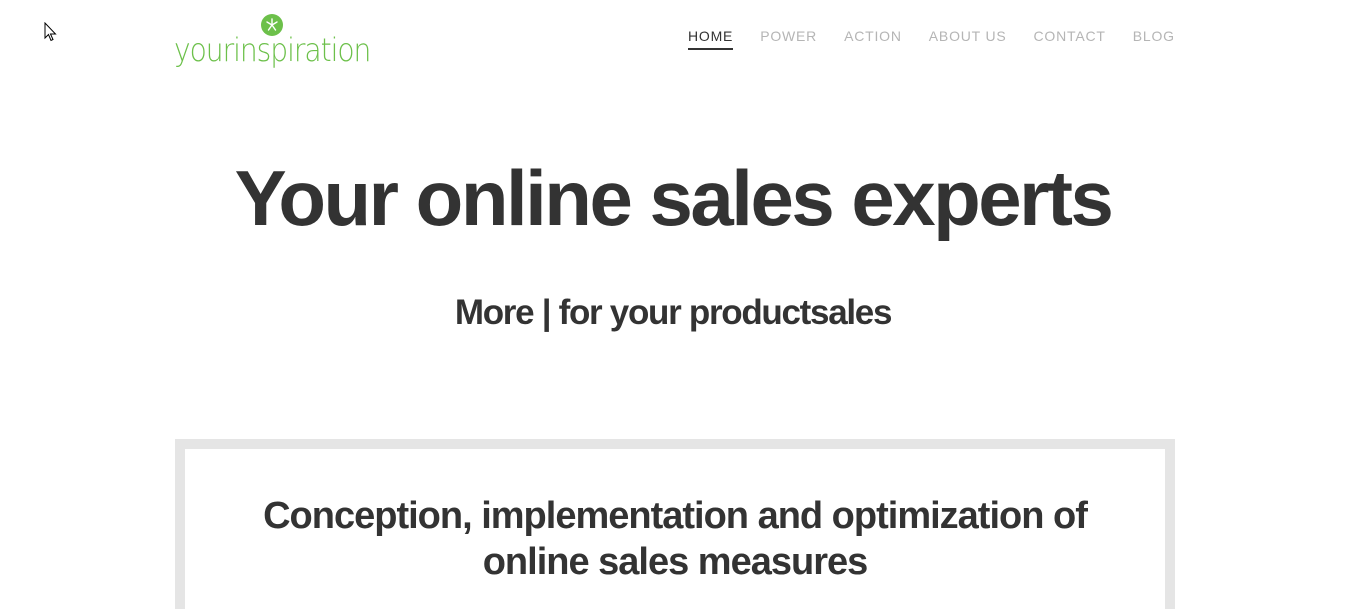 The width and height of the screenshot is (1346, 609). I want to click on nav-item-contact: CONTACT, so click(1070, 39).